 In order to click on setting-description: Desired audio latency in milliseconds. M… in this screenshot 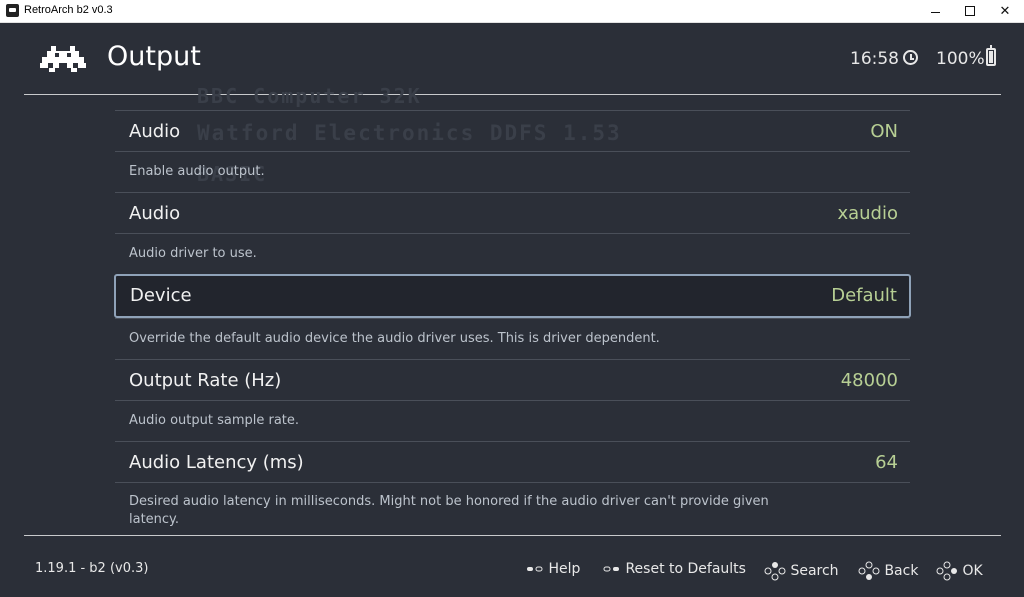, I will do `click(449, 510)`.